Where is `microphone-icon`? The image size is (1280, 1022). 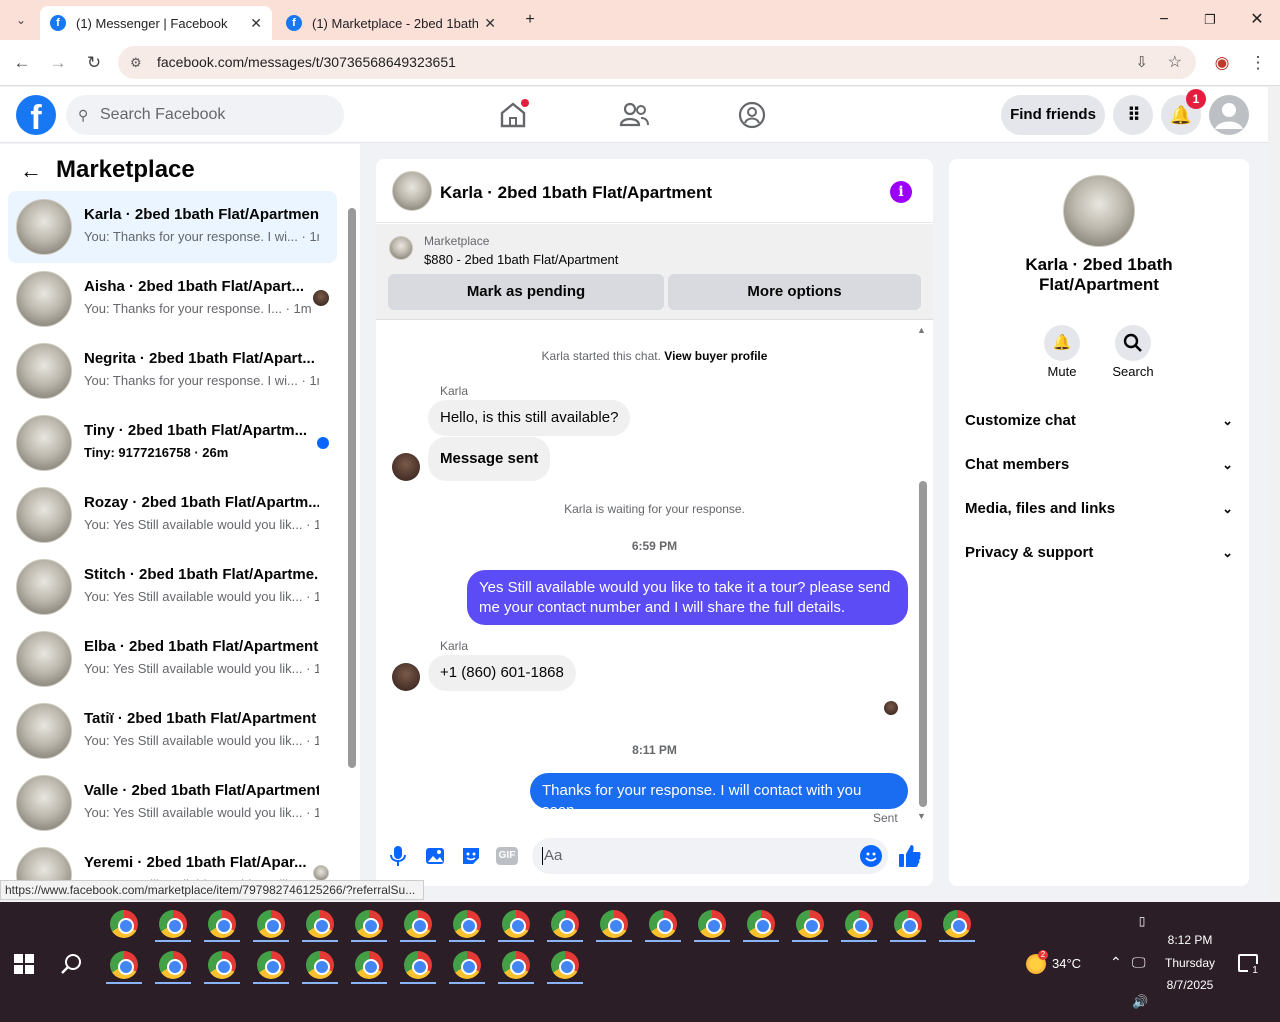
microphone-icon is located at coordinates (398, 856).